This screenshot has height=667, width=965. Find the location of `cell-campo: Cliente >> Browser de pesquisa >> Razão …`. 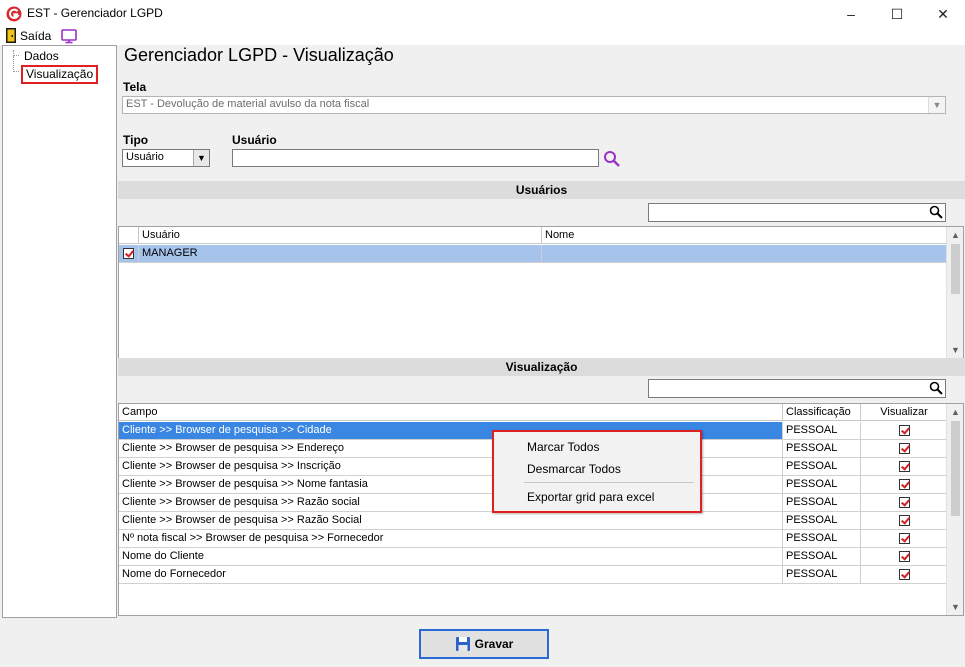

cell-campo: Cliente >> Browser de pesquisa >> Razão … is located at coordinates (451, 521).